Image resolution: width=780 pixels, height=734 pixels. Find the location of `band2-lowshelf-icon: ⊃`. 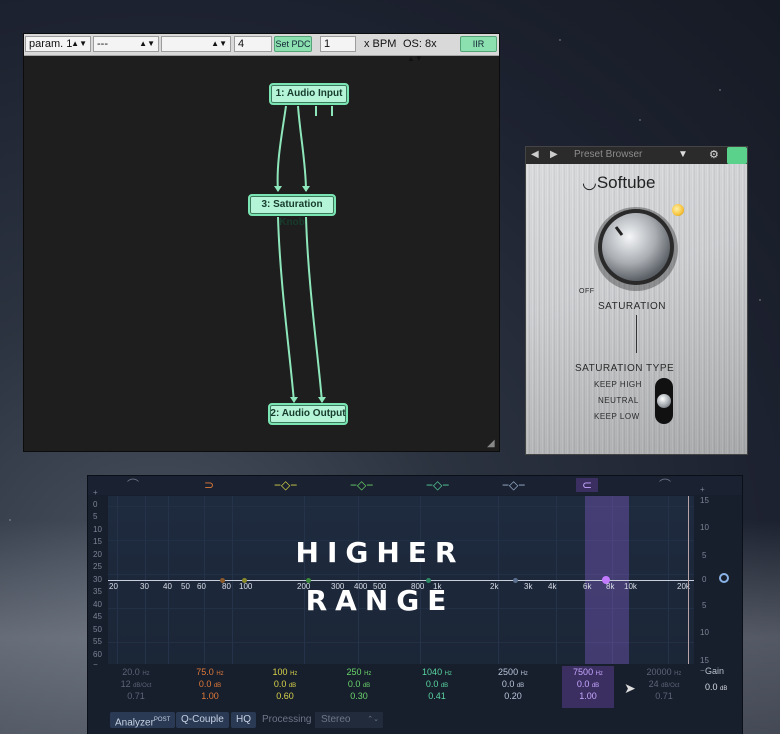

band2-lowshelf-icon: ⊃ is located at coordinates (209, 485).